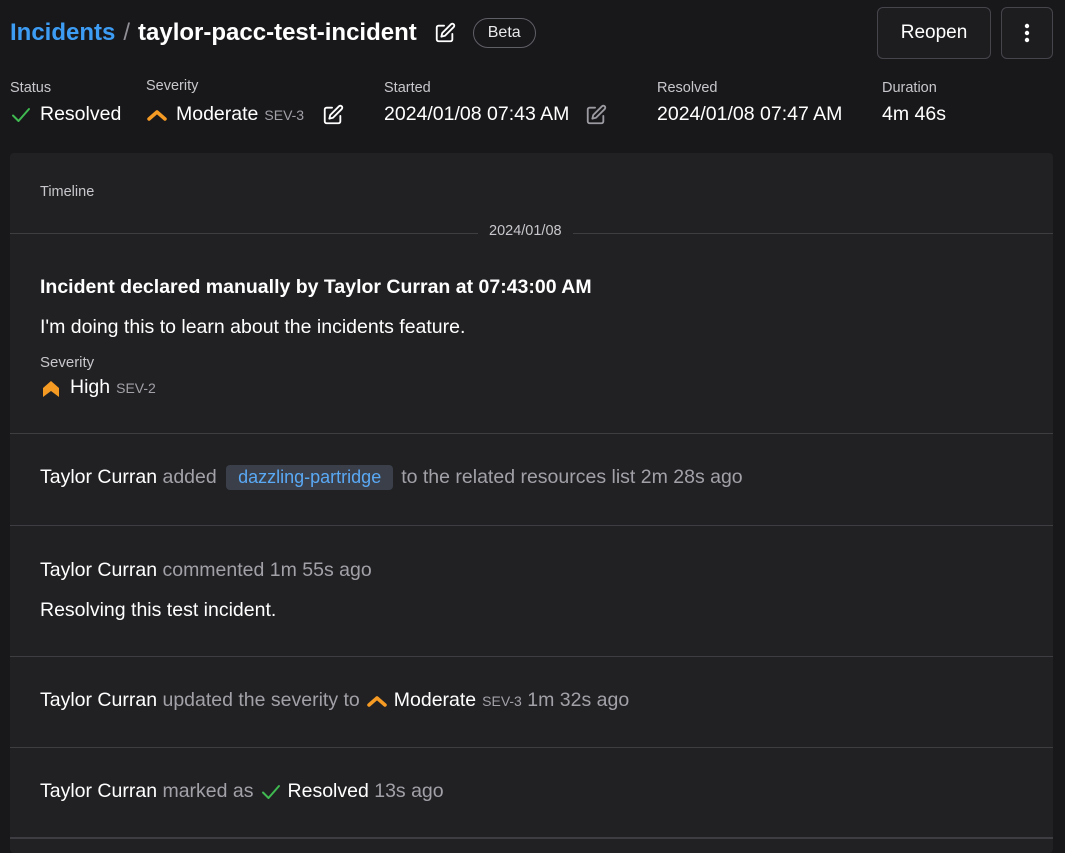 The image size is (1065, 853). Describe the element at coordinates (136, 387) in the screenshot. I see `declared-severity-code: SEV-2` at that location.